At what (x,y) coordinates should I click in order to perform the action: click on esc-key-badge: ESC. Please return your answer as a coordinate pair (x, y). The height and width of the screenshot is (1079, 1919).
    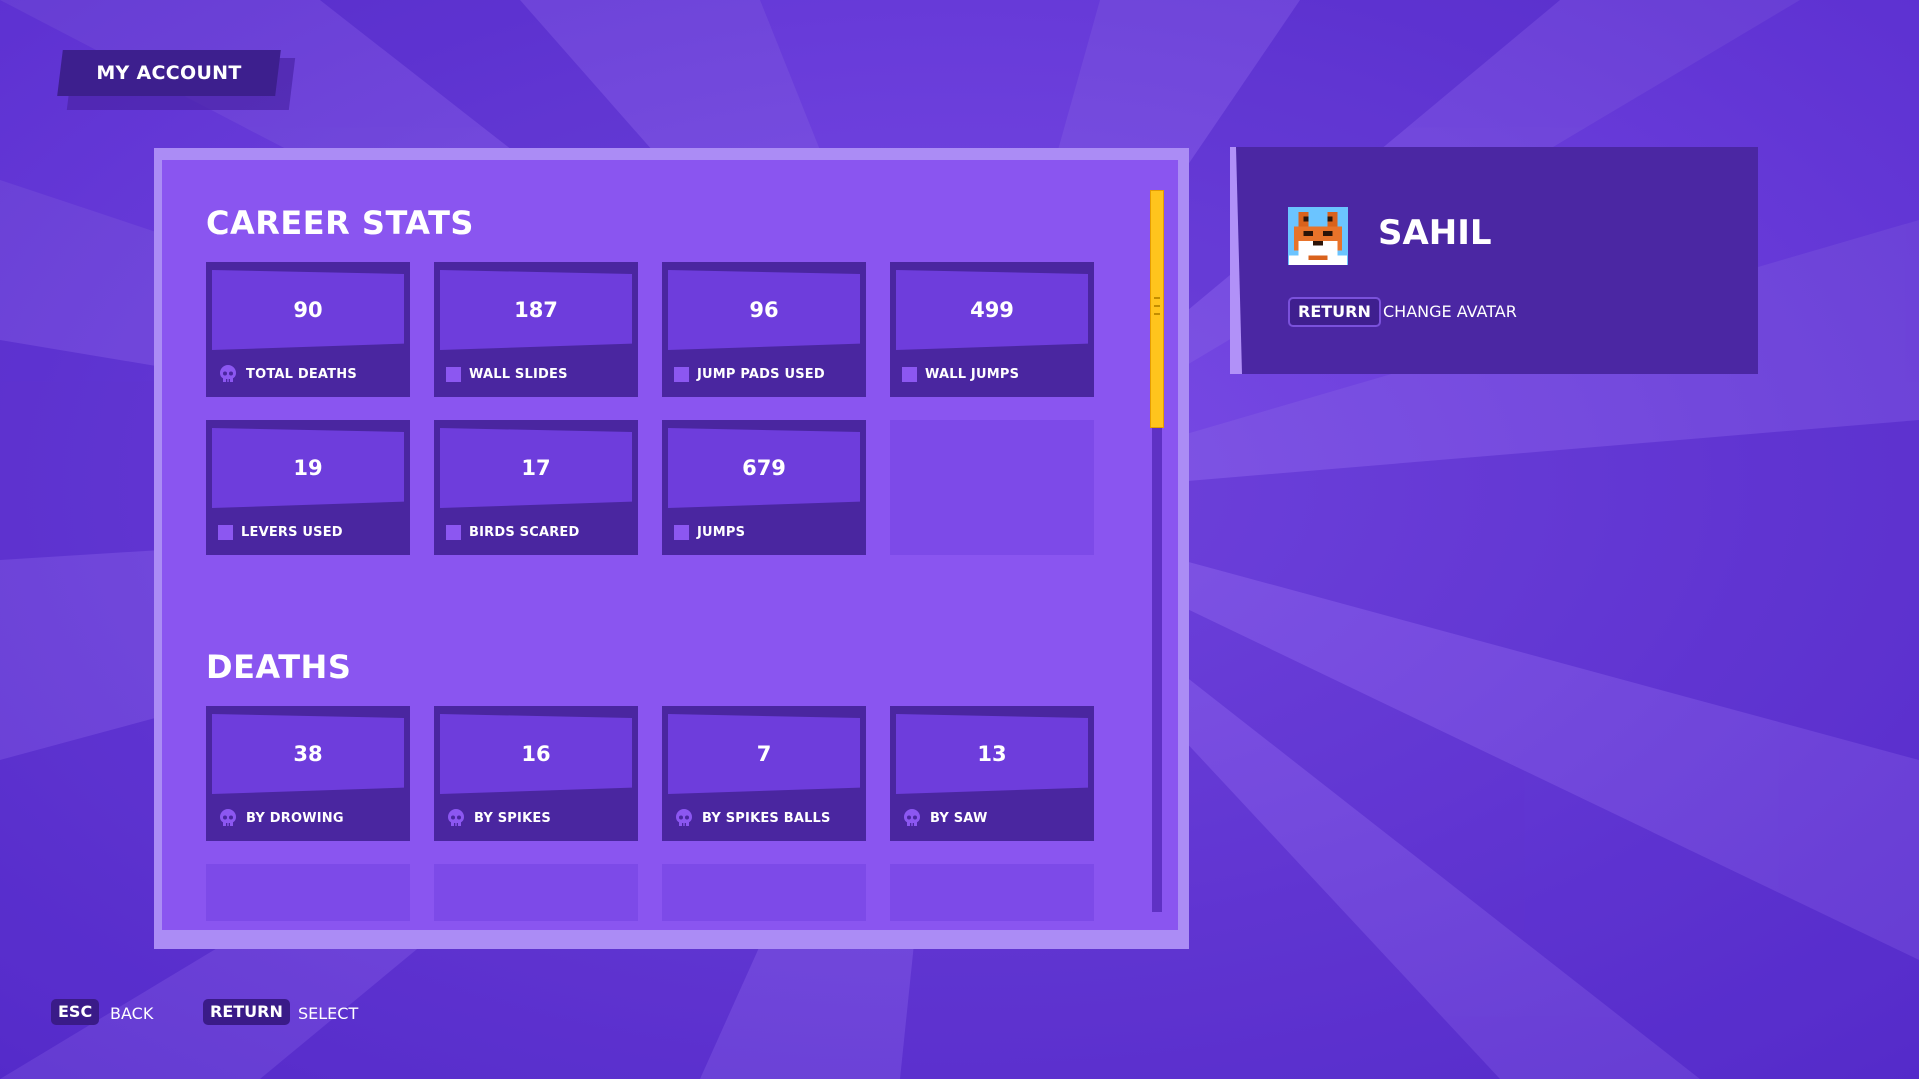
    Looking at the image, I should click on (75, 1012).